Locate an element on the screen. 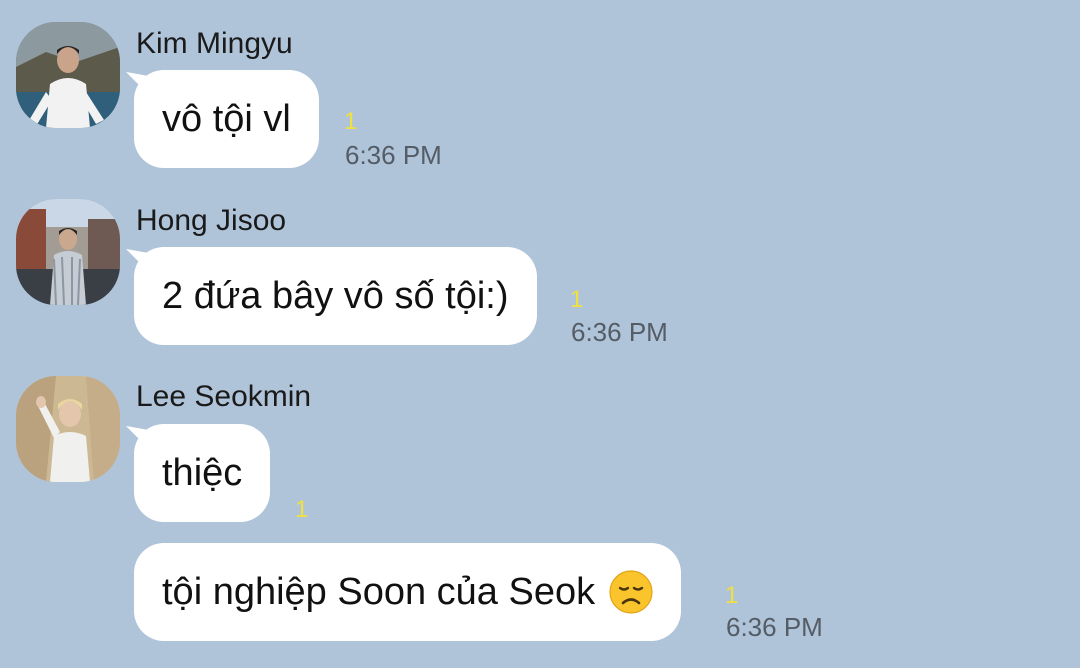  message-text: vô tội vl is located at coordinates (226, 118).